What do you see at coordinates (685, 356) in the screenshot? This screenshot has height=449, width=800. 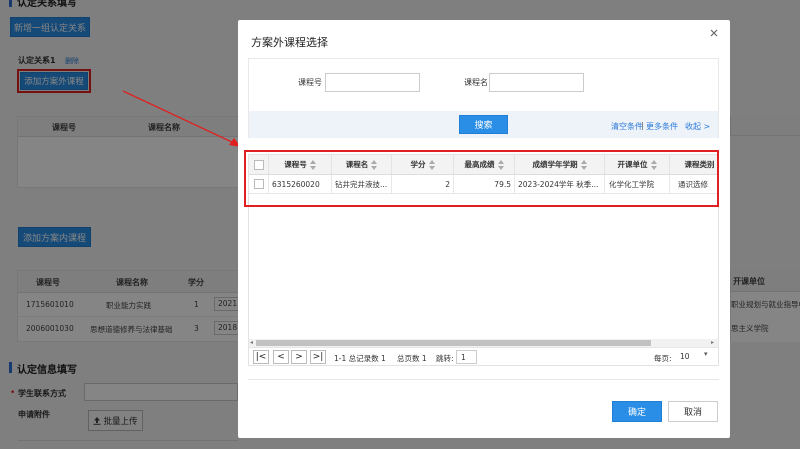 I see `page-size-value: 10` at bounding box center [685, 356].